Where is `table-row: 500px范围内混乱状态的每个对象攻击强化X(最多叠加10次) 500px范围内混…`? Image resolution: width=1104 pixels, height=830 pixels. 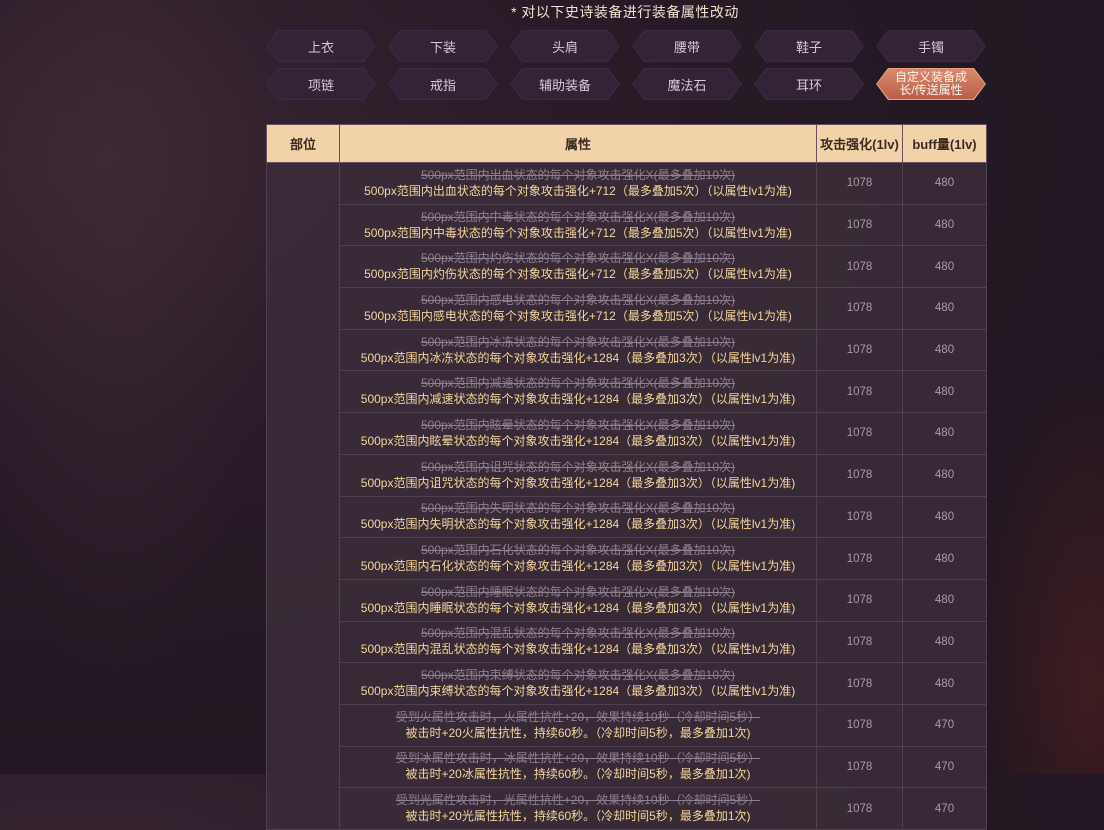
table-row: 500px范围内混乱状态的每个对象攻击强化X(最多叠加10次) 500px范围内混… is located at coordinates (627, 642).